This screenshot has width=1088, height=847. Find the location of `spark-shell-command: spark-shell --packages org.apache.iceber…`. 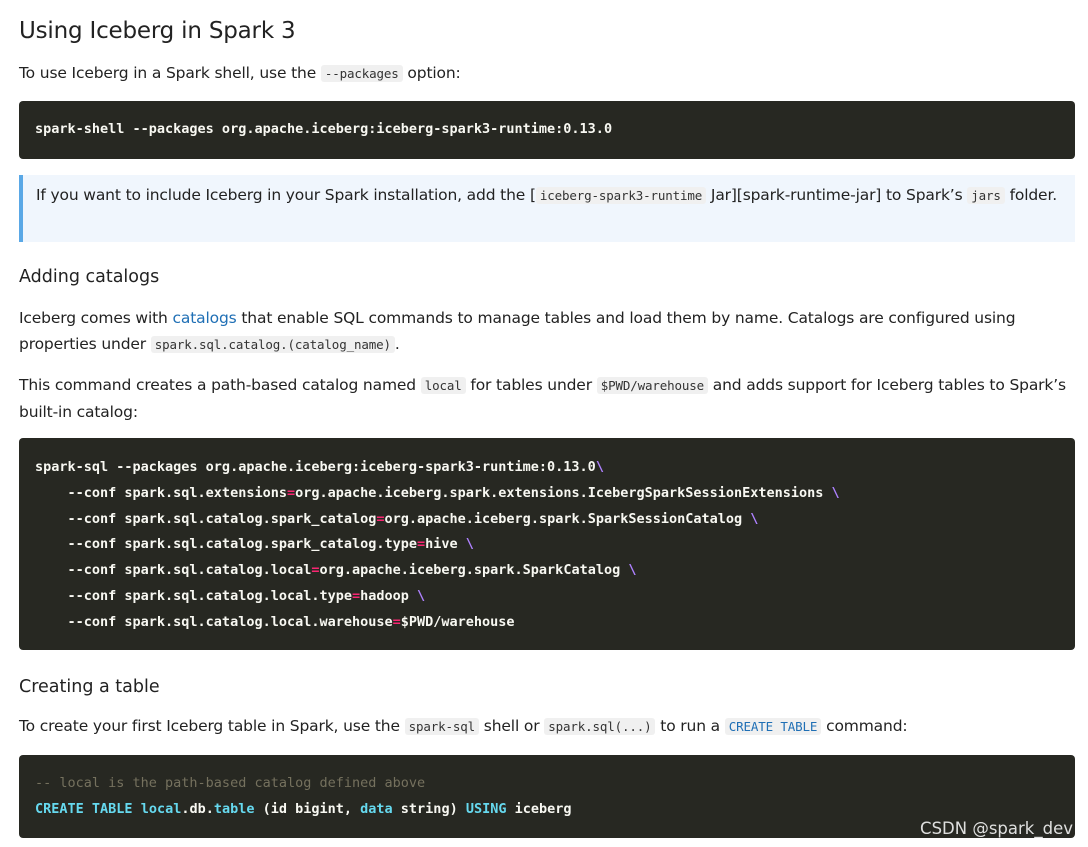

spark-shell-command: spark-shell --packages org.apache.iceber… is located at coordinates (324, 129).